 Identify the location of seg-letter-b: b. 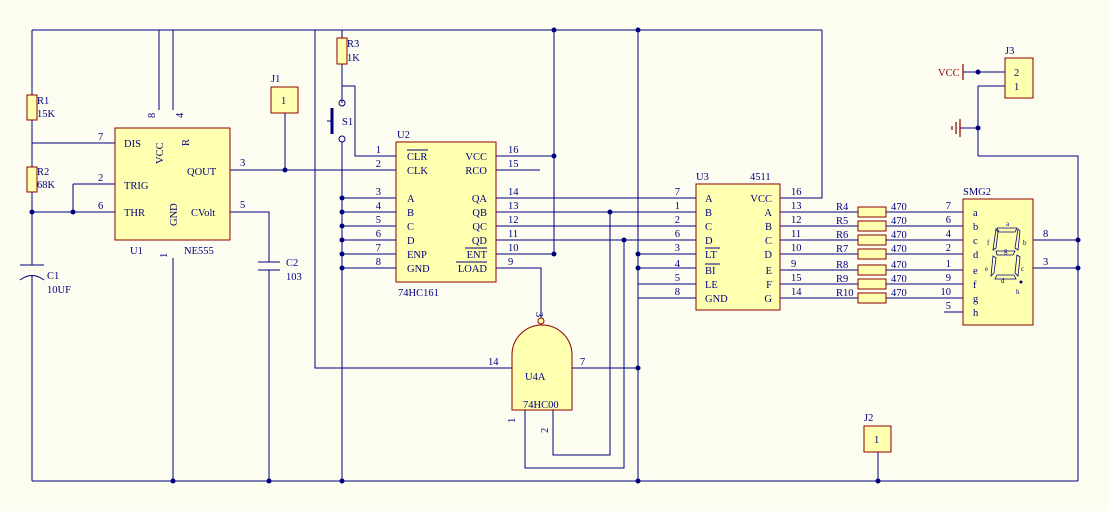
(1025, 243).